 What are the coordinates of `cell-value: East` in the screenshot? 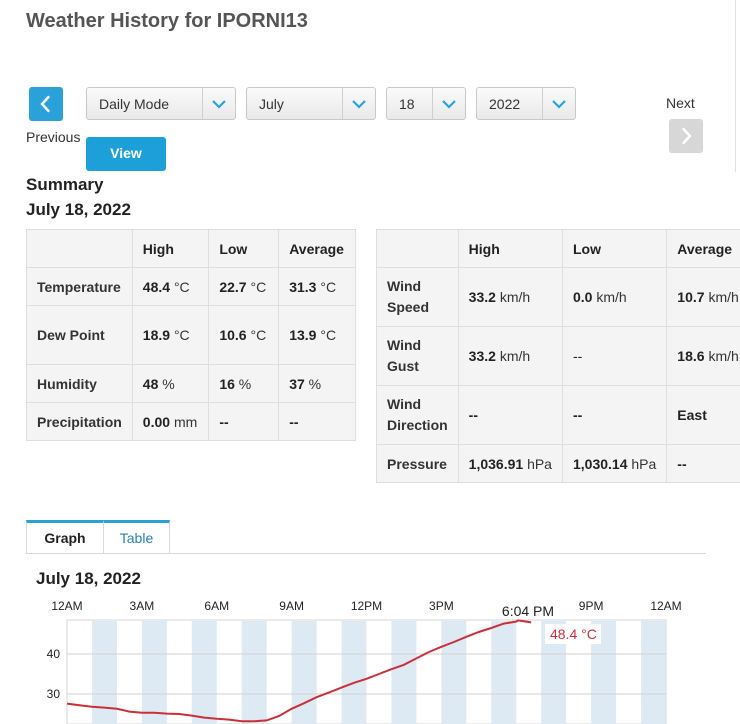 It's located at (692, 415).